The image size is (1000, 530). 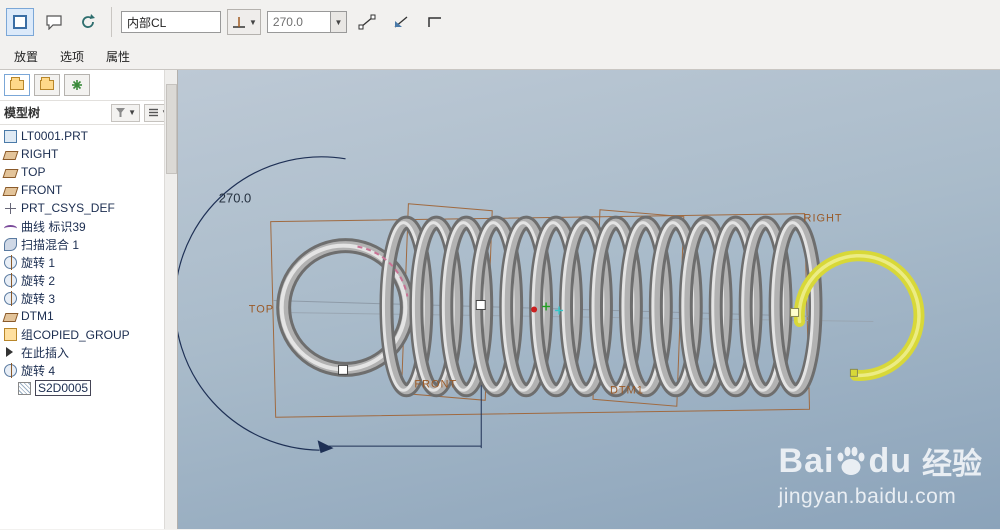 I want to click on watermark: Bai du 经验 jingyan.baidu.com, so click(x=880, y=474).